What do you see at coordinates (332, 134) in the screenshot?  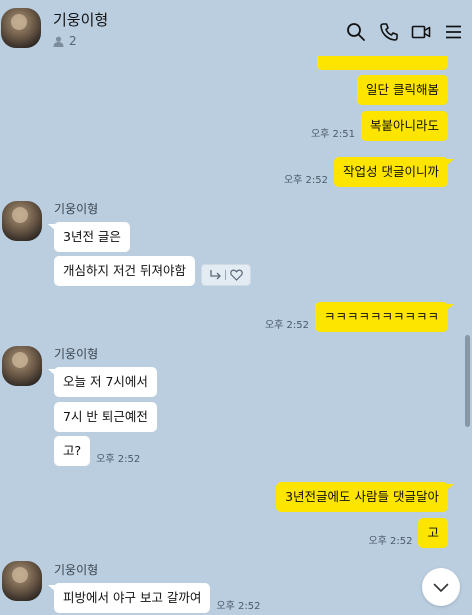 I see `message-time: 오후 2:51` at bounding box center [332, 134].